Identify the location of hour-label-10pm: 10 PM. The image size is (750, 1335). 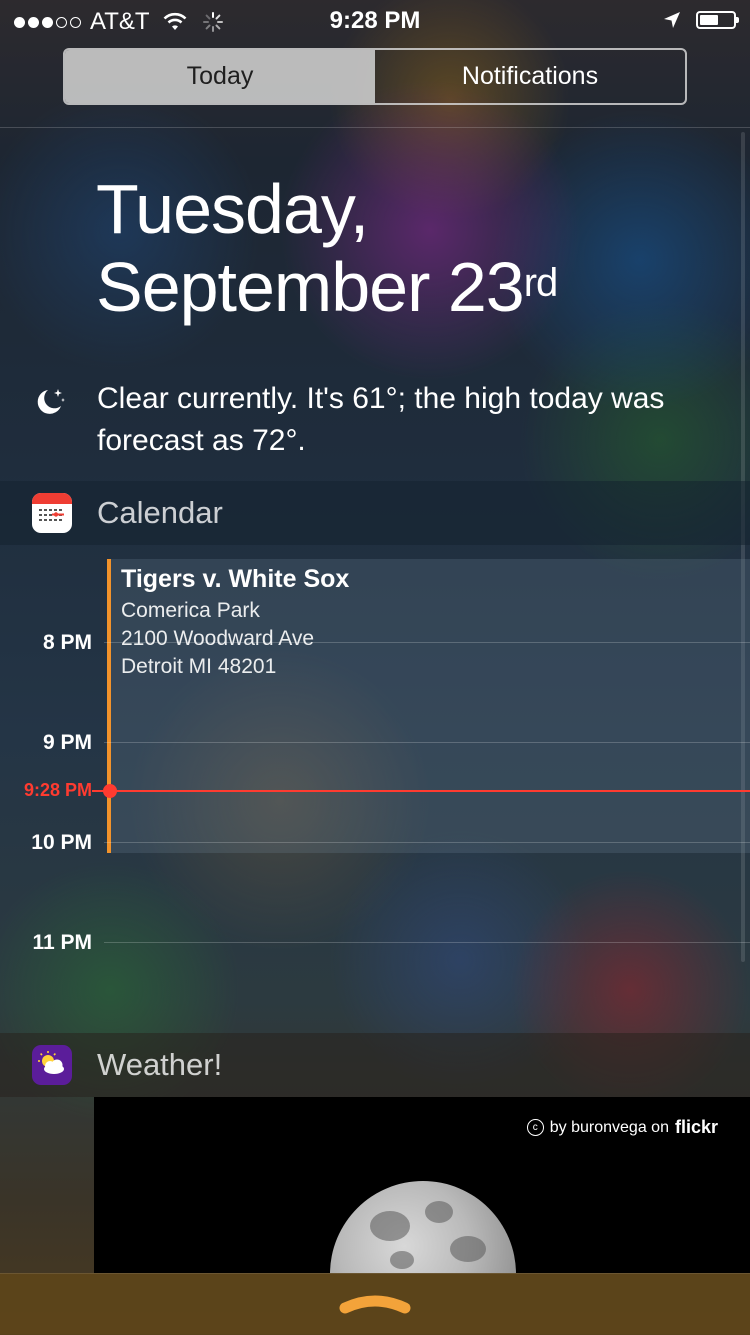
(61, 842).